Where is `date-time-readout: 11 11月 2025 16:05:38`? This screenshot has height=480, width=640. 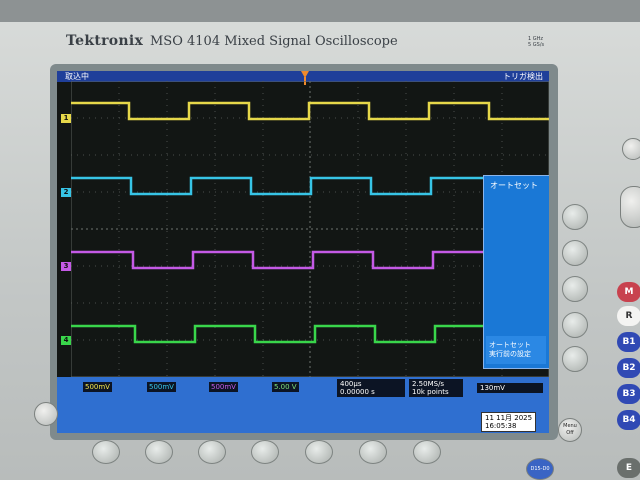 date-time-readout: 11 11月 2025 16:05:38 is located at coordinates (509, 422).